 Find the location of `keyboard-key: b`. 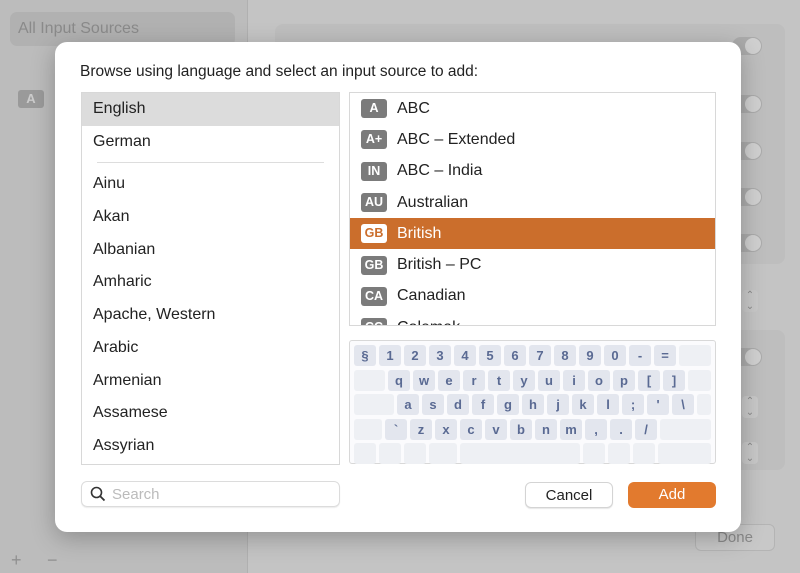

keyboard-key: b is located at coordinates (521, 429).